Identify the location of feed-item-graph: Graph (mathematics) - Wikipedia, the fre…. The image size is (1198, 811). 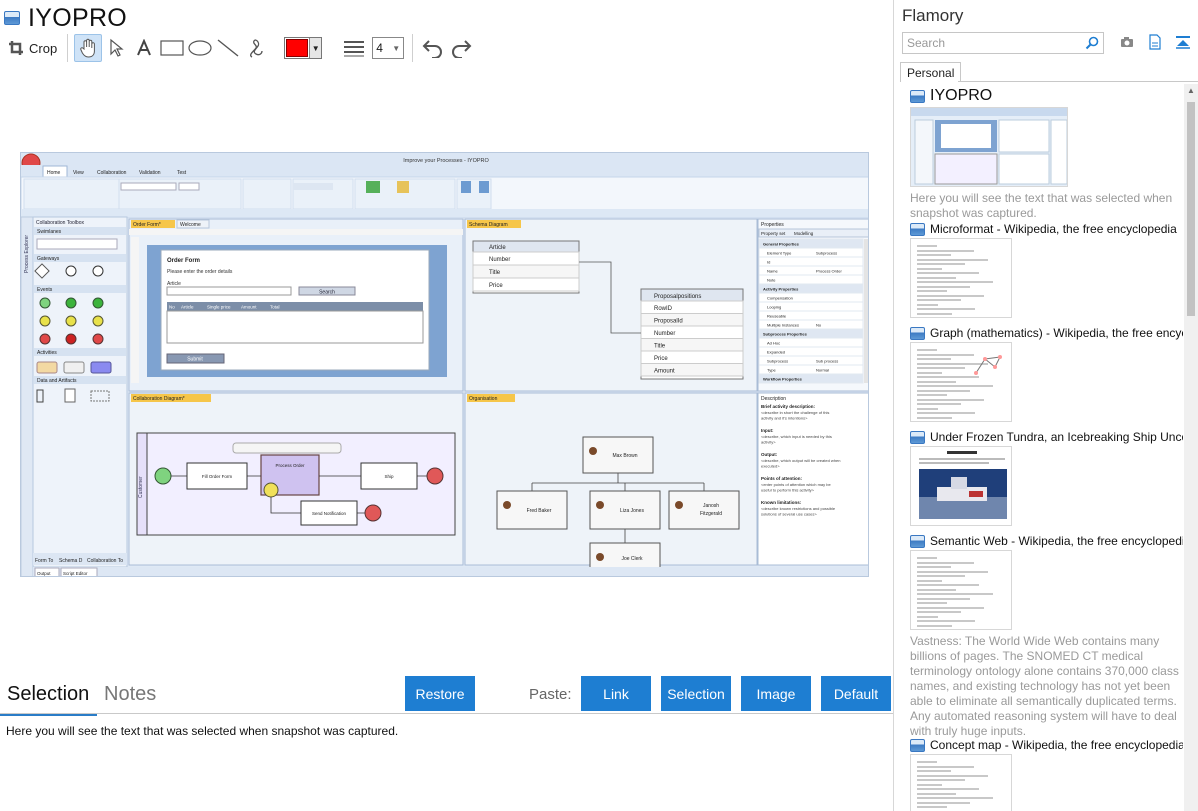
(1046, 374).